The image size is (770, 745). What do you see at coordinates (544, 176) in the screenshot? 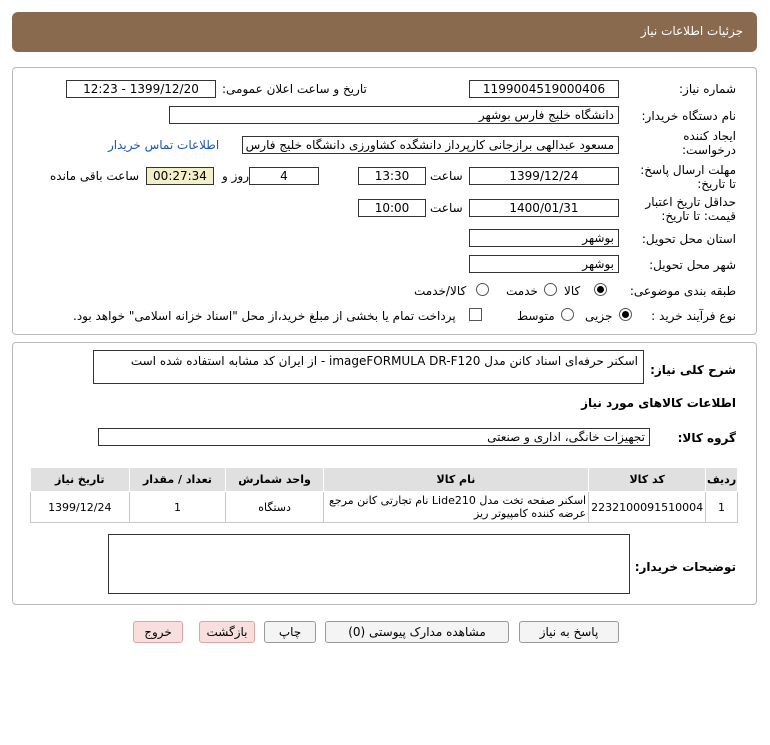
I see `deadline-date-field: 1399/12/24` at bounding box center [544, 176].